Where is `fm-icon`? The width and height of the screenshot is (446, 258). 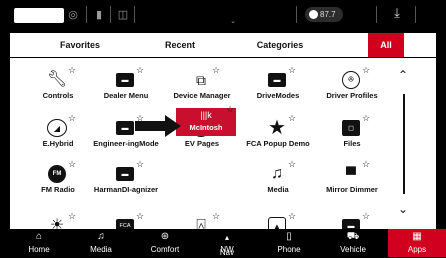
fm-icon is located at coordinates (313, 15).